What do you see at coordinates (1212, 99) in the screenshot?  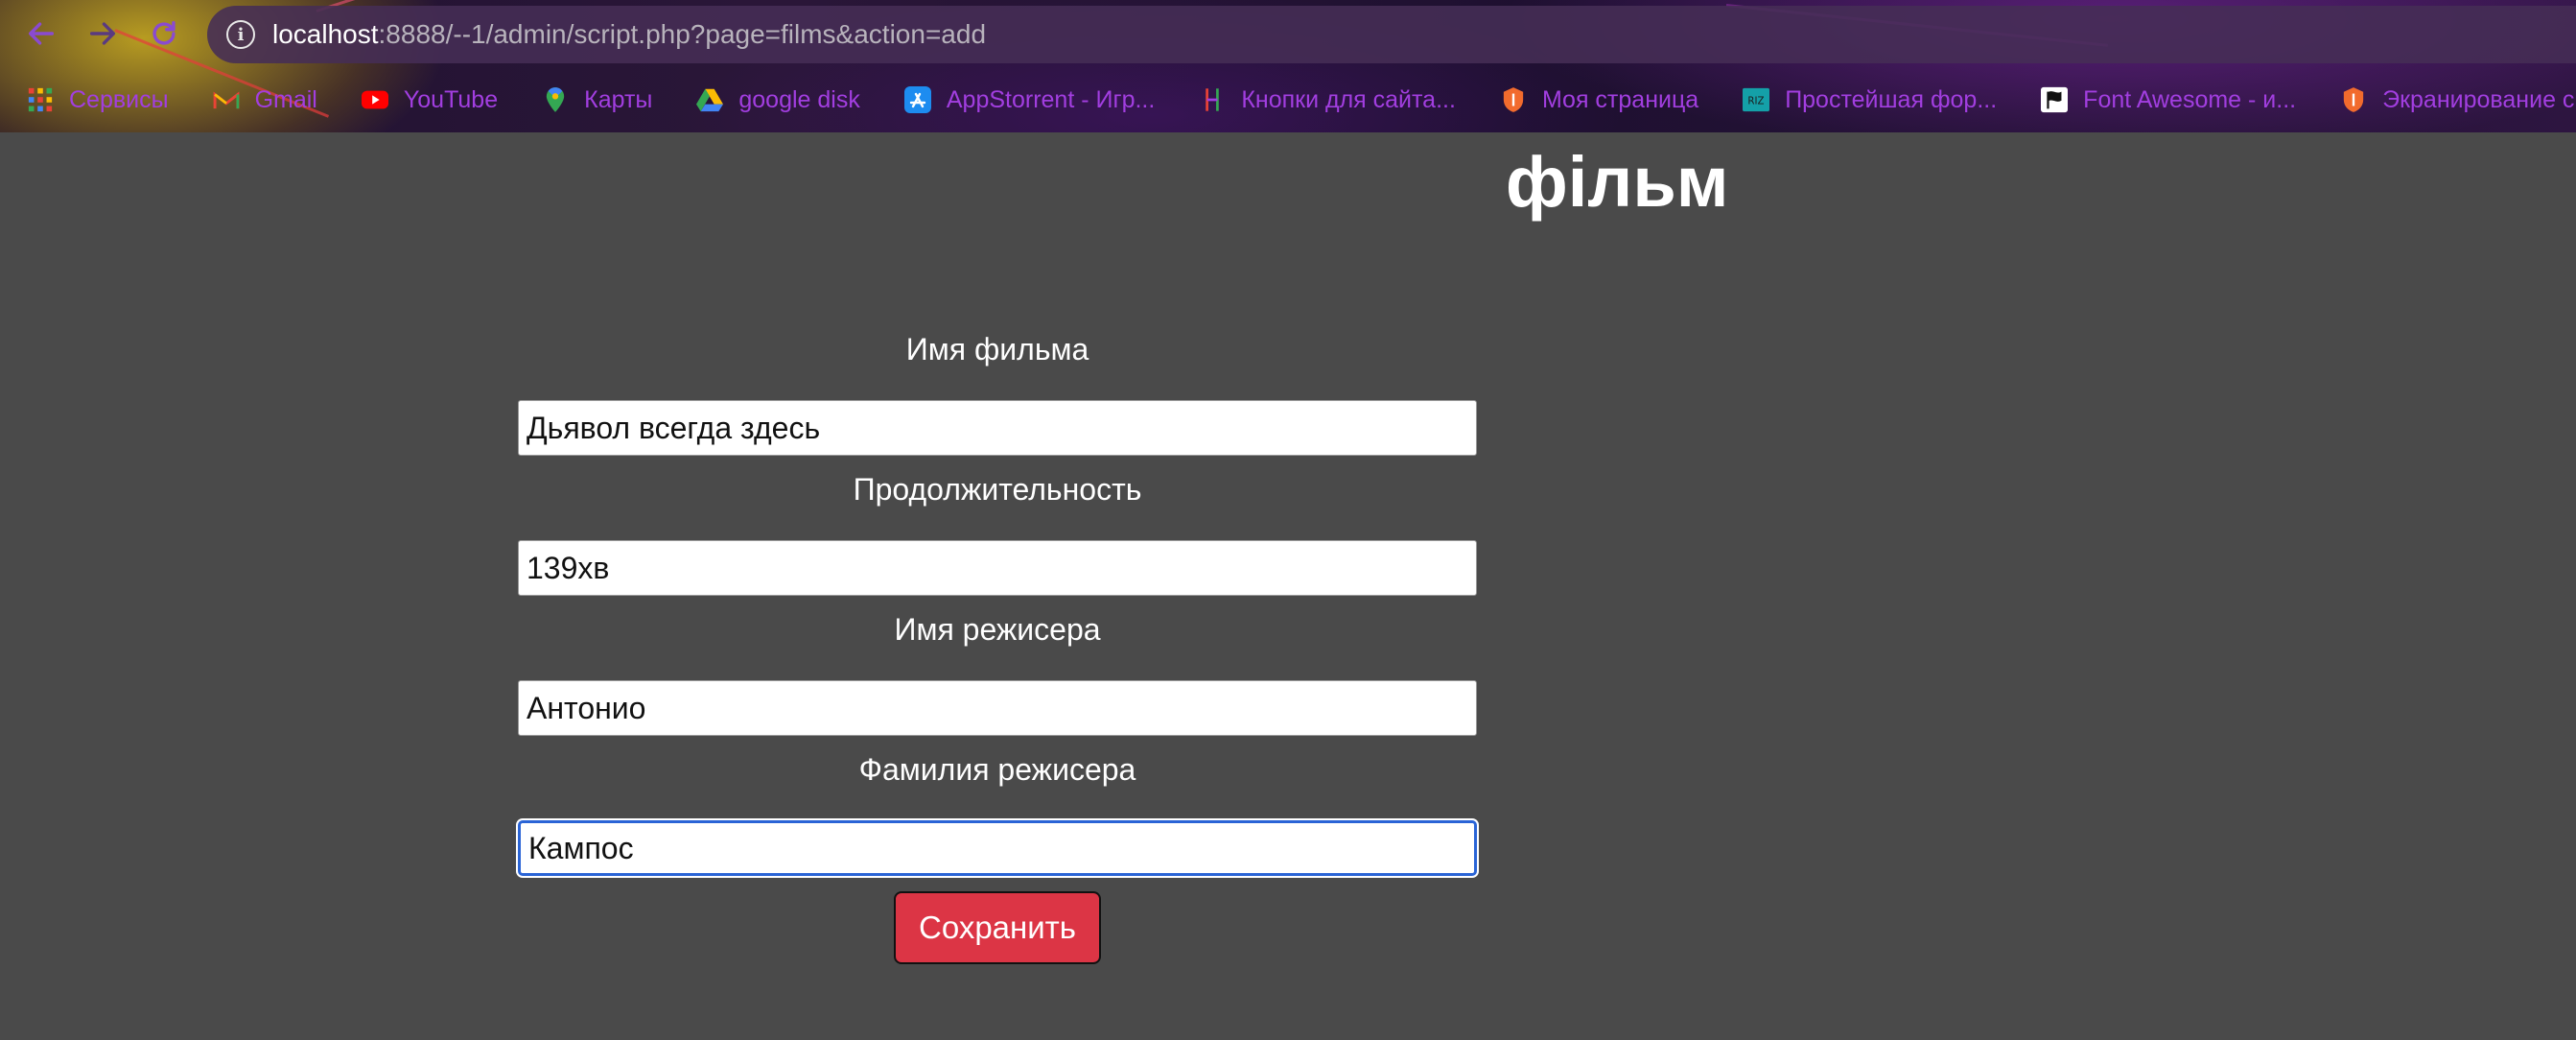 I see `html-h-icon` at bounding box center [1212, 99].